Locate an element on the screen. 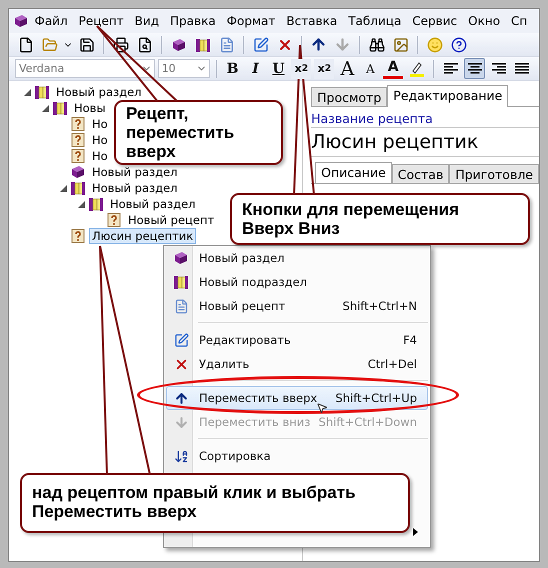 This screenshot has height=568, width=548. menu-item: Вид is located at coordinates (146, 21).